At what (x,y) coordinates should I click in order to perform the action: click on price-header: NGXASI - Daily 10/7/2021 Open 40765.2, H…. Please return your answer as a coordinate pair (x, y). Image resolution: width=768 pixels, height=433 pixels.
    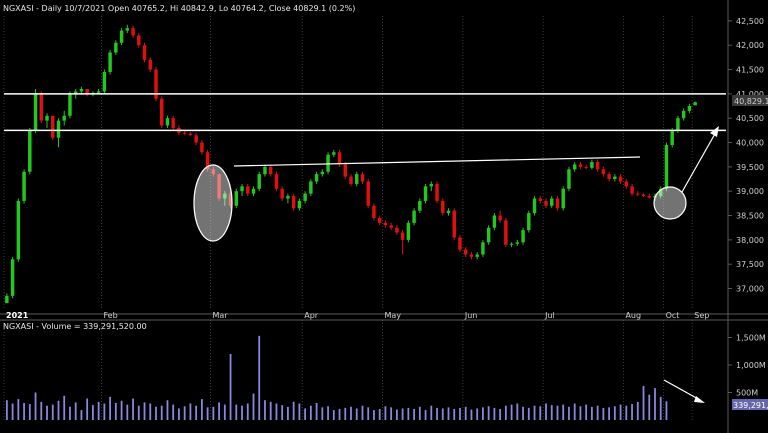
    Looking at the image, I should click on (179, 8).